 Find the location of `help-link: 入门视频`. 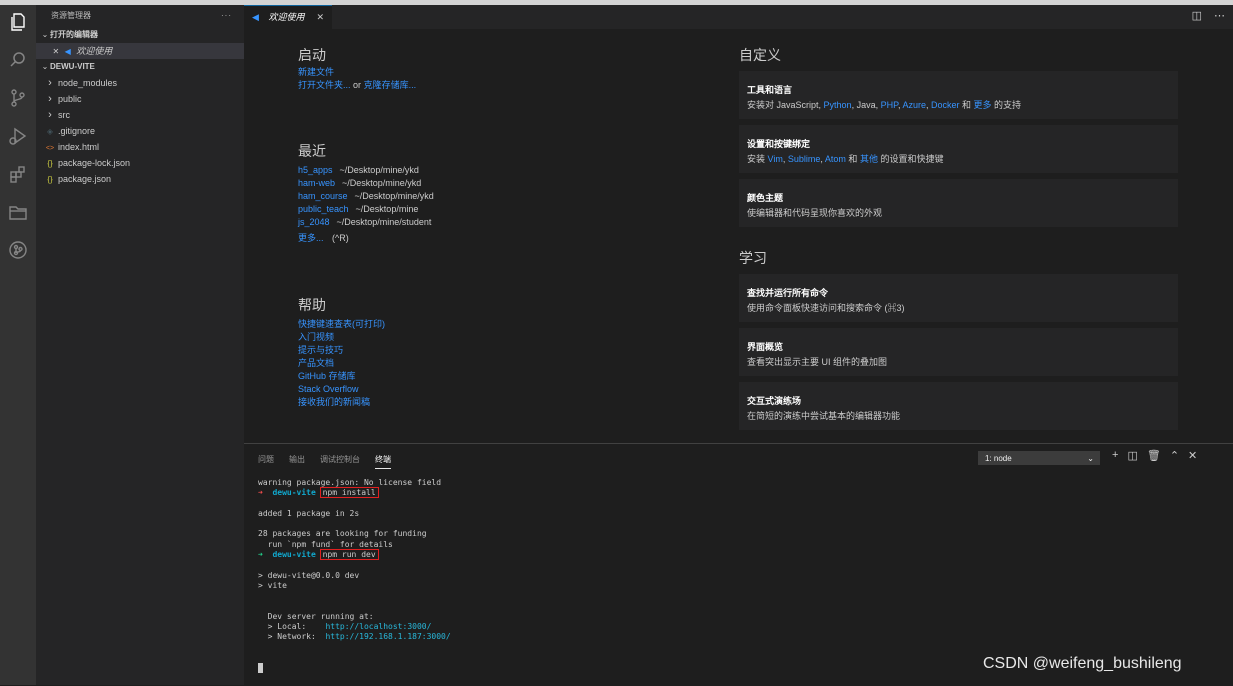

help-link: 入门视频 is located at coordinates (316, 337).